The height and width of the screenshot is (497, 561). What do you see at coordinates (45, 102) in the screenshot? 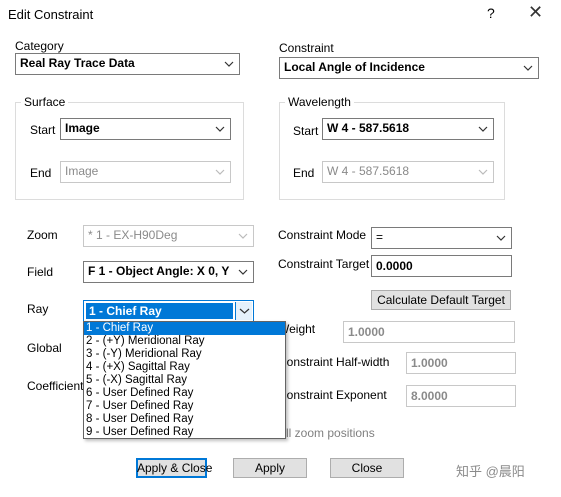
I see `surface-group-title: Surface` at bounding box center [45, 102].